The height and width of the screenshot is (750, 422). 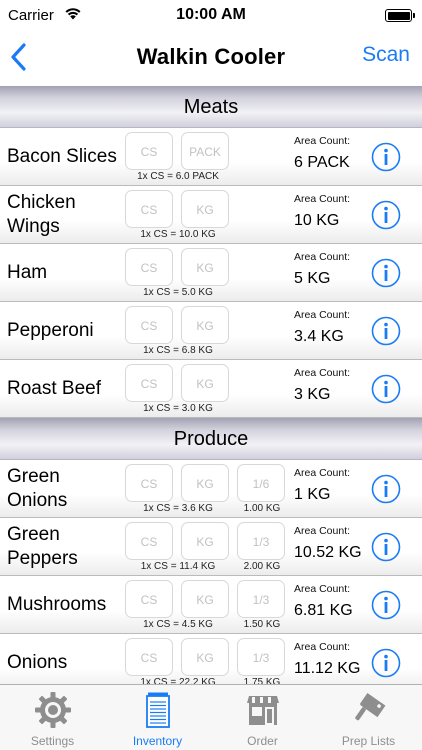 I want to click on item-name: Roast Beef, so click(x=54, y=388).